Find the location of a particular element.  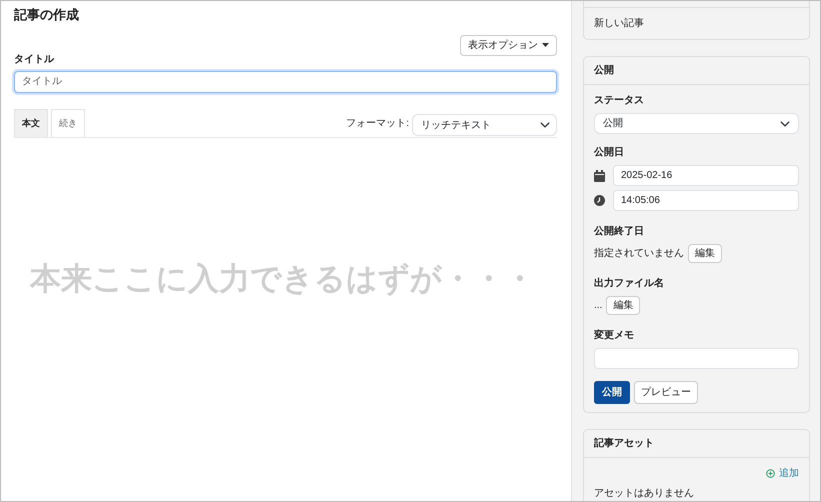

field-label: 変更メモ is located at coordinates (614, 335).